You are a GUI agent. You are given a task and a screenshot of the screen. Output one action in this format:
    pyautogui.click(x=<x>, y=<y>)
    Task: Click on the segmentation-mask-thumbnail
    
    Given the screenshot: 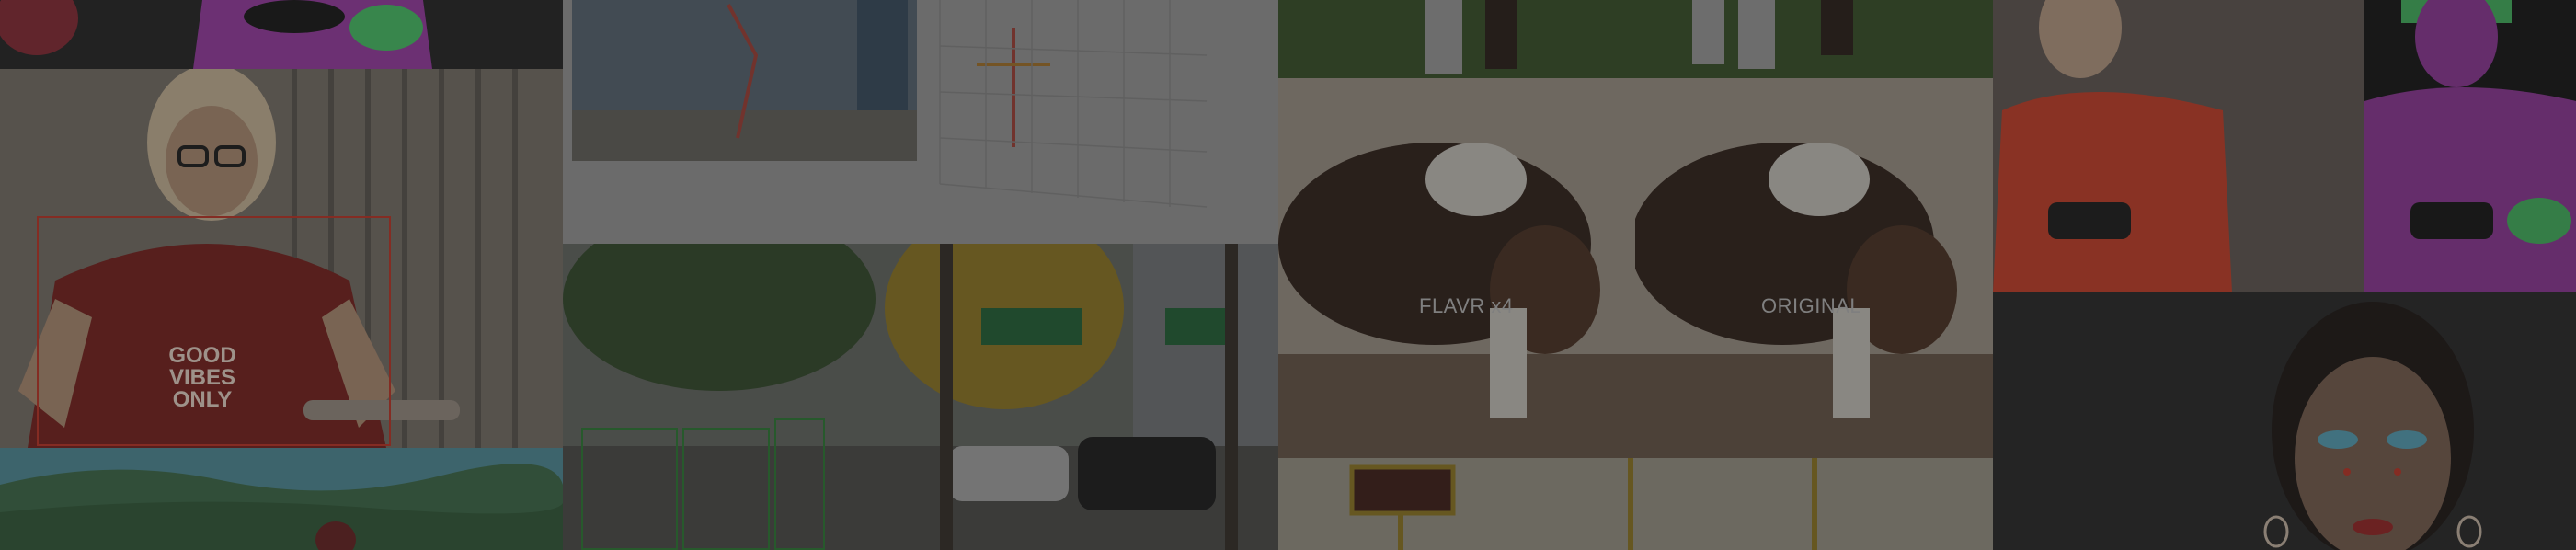 What is the action you would take?
    pyautogui.click(x=2470, y=146)
    